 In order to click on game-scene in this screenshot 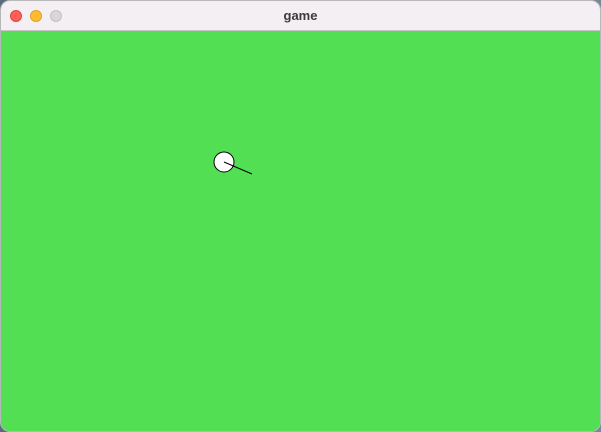, I will do `click(233, 163)`.